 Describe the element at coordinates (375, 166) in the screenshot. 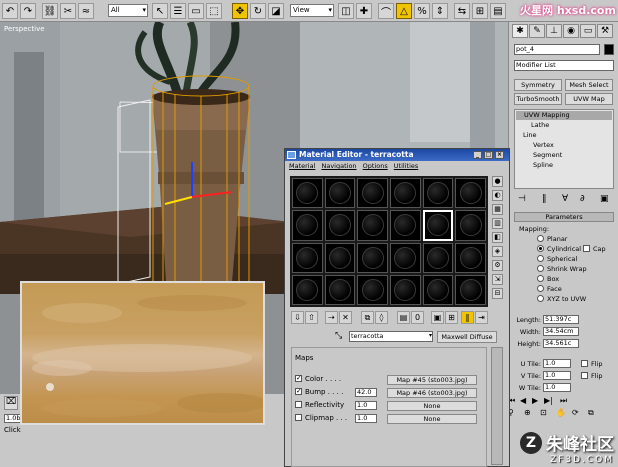

I see `menu-options: Options` at that location.